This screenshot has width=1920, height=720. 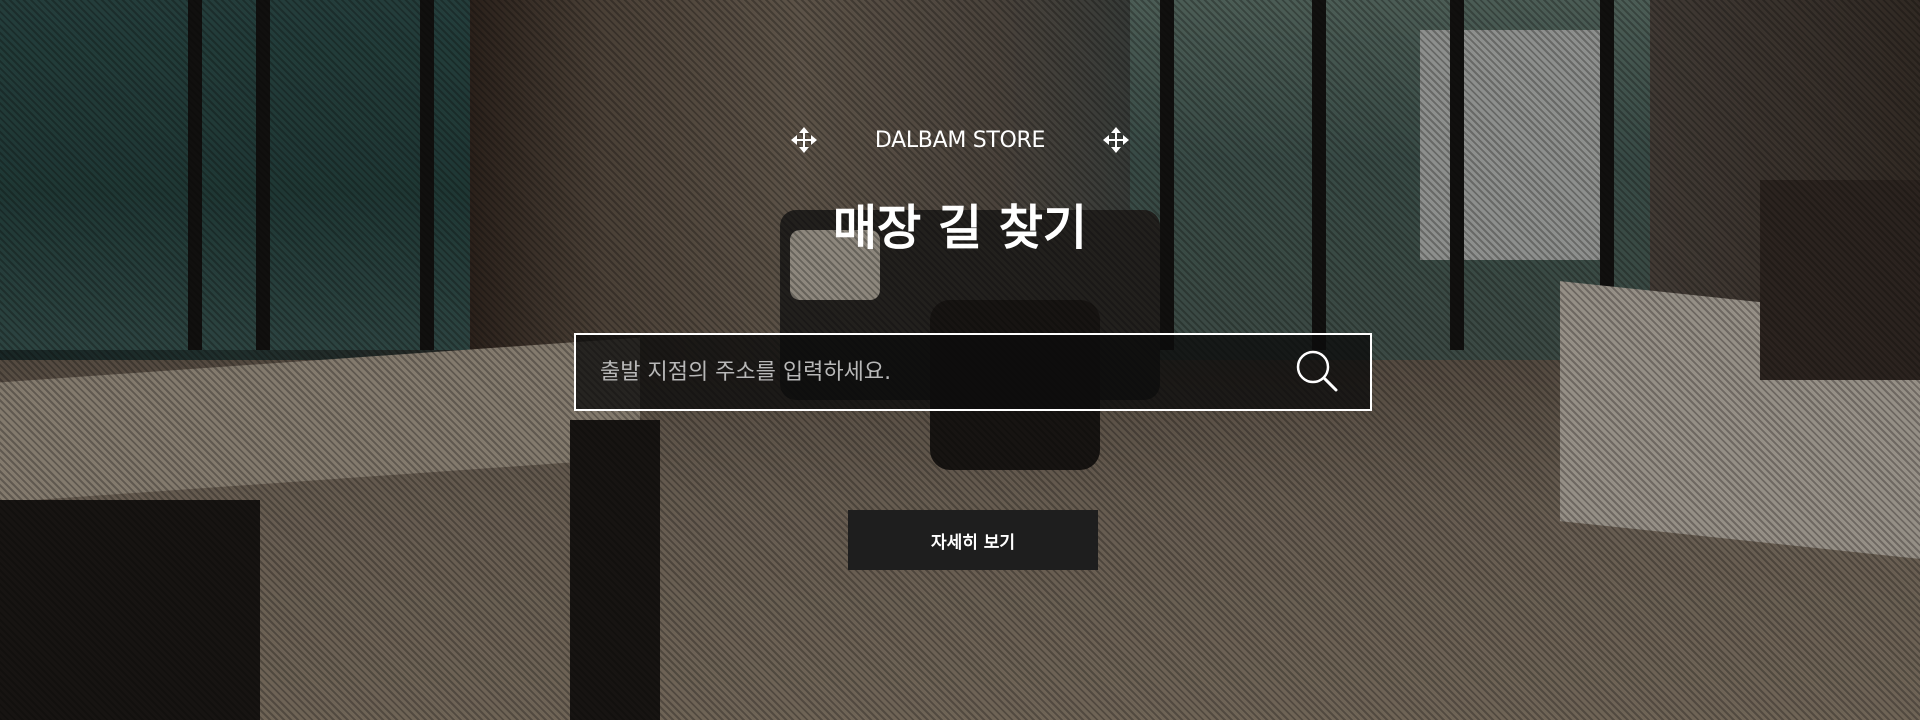 I want to click on page-title: 매장 길 찾기, so click(x=960, y=228).